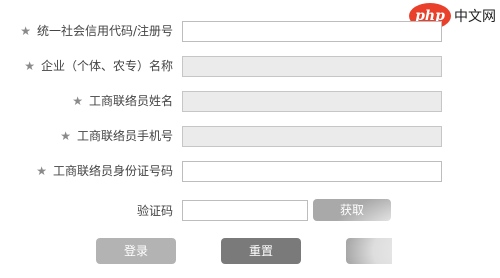 Image resolution: width=500 pixels, height=278 pixels. Describe the element at coordinates (122, 101) in the screenshot. I see `label-contact-name: ★ 工商联络员姓名` at that location.